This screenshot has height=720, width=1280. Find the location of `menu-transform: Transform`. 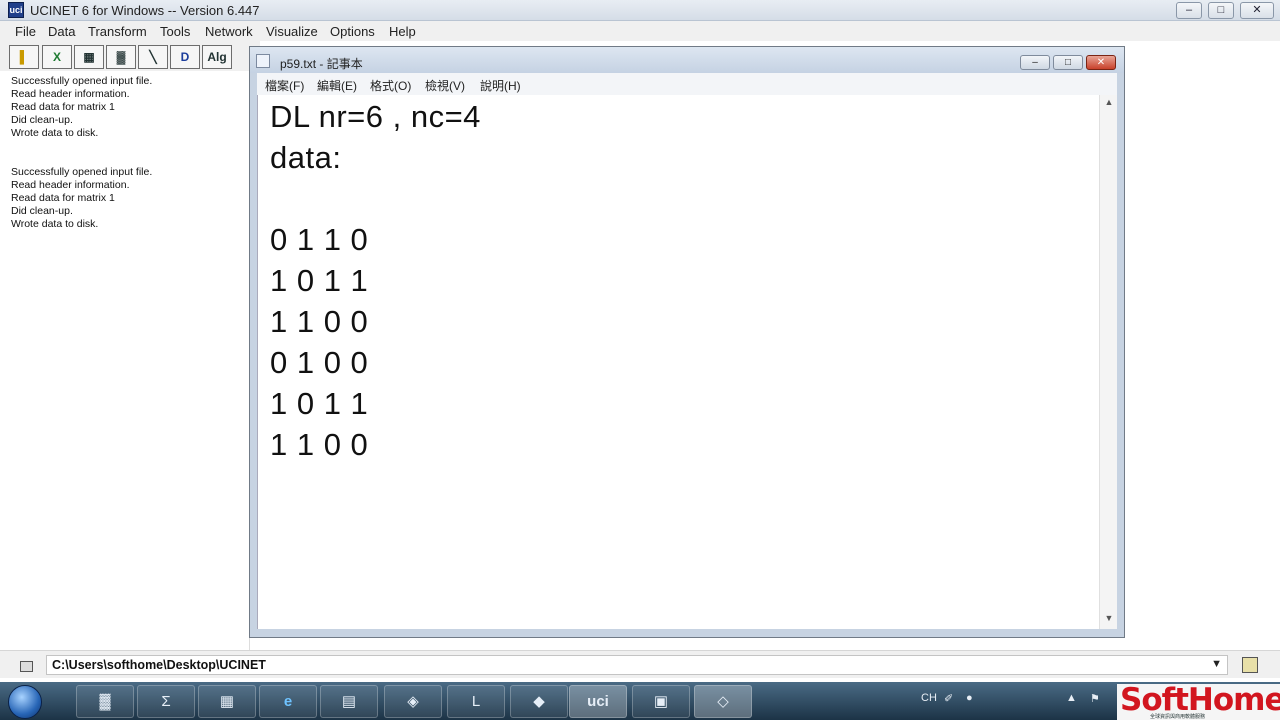

menu-transform: Transform is located at coordinates (117, 31).